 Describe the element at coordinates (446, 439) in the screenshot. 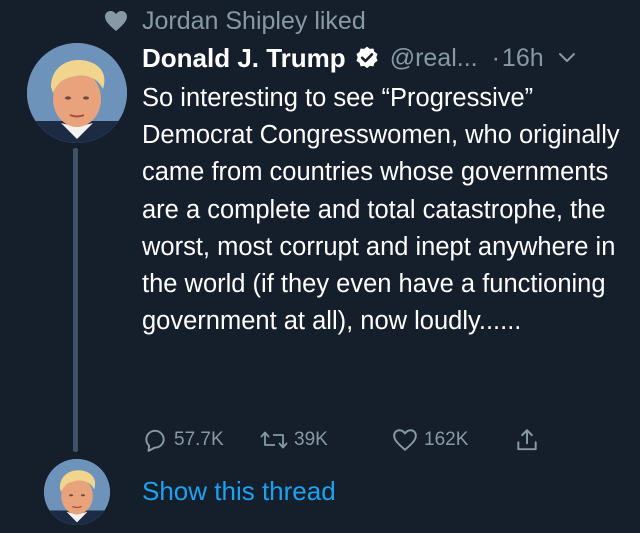

I see `like-count: 162K` at that location.